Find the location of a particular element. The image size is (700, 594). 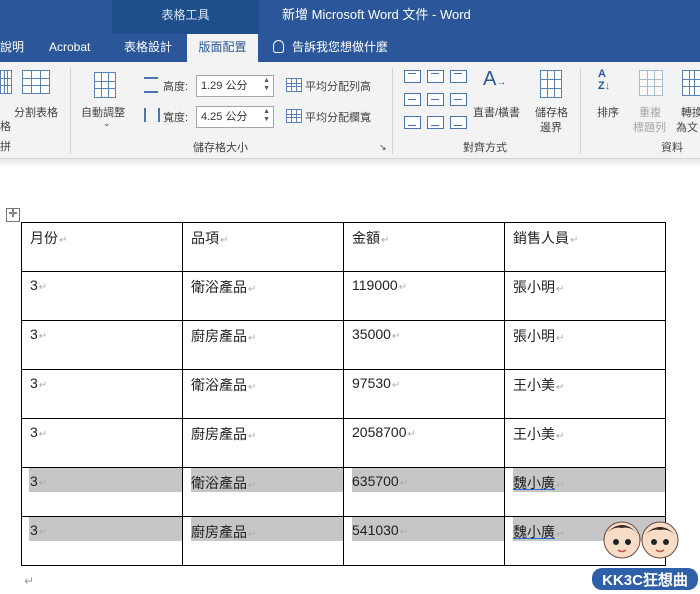

table-cell: 2058700↵ is located at coordinates (424, 443).